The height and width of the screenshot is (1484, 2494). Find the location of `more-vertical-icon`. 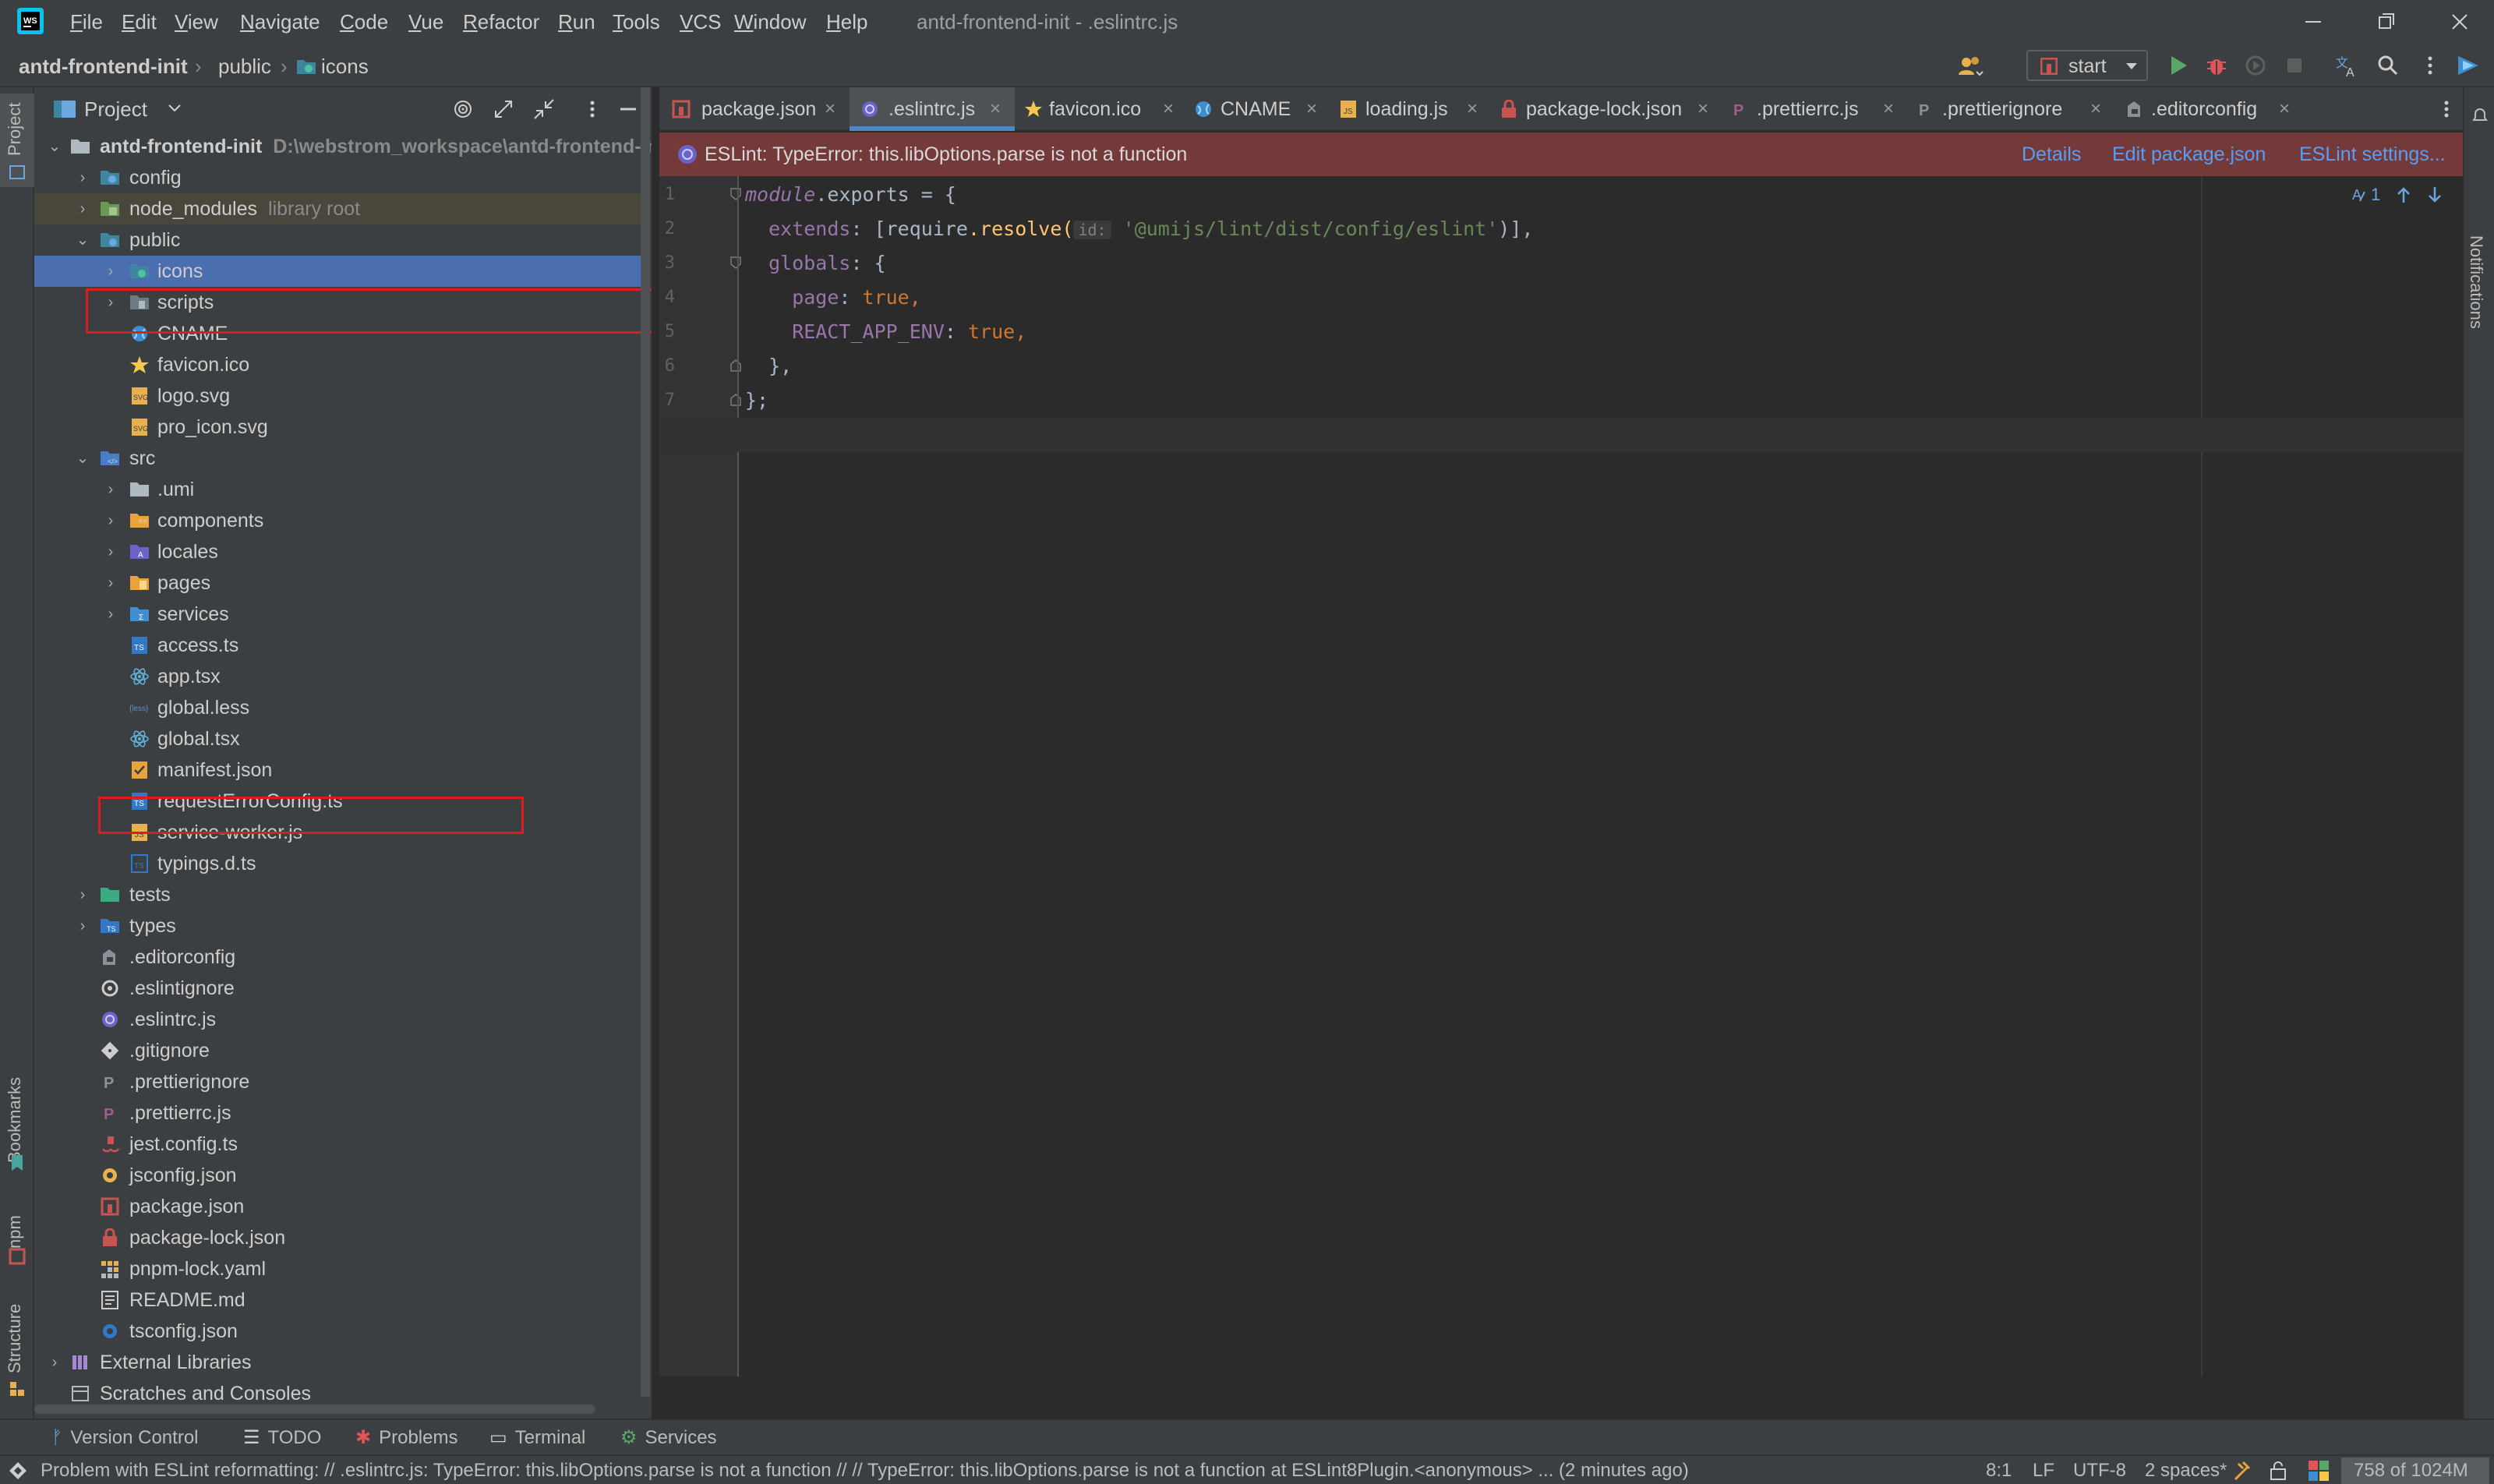

more-vertical-icon is located at coordinates (2430, 65).